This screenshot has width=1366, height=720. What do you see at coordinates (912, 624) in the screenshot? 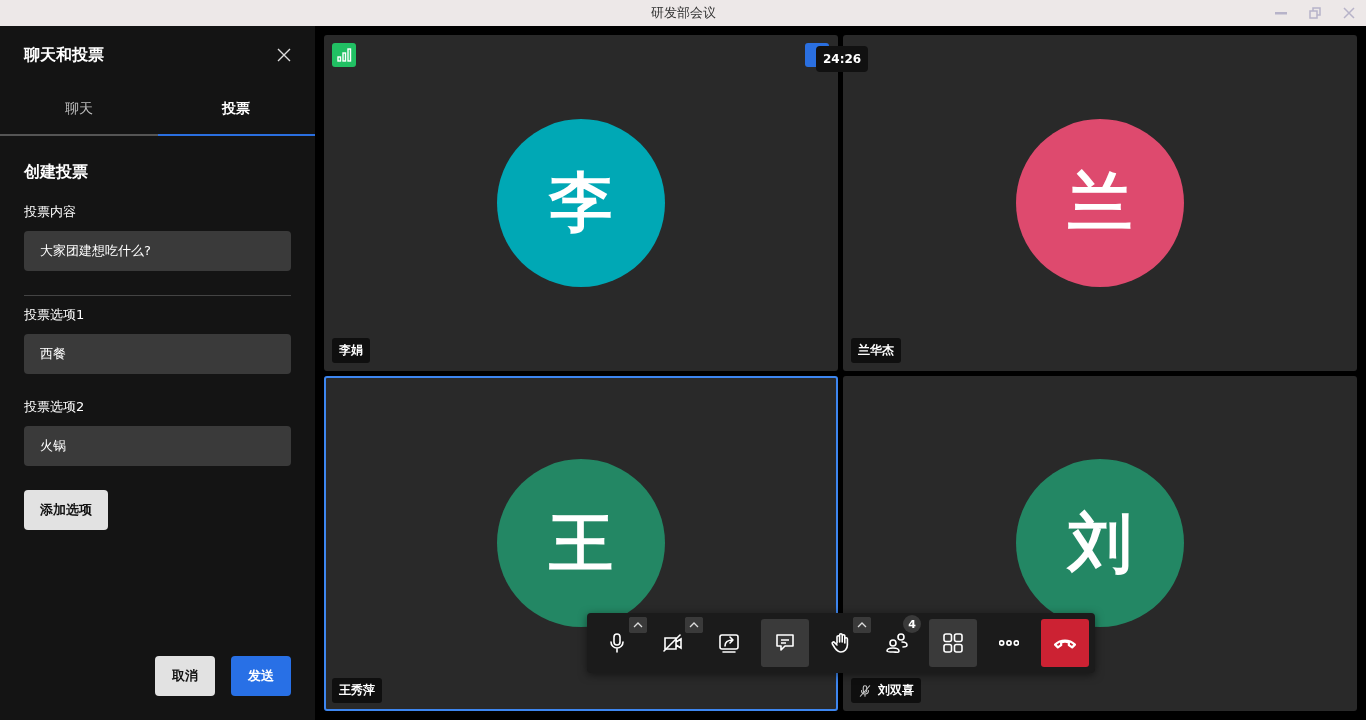
I see `count-badge: 4` at bounding box center [912, 624].